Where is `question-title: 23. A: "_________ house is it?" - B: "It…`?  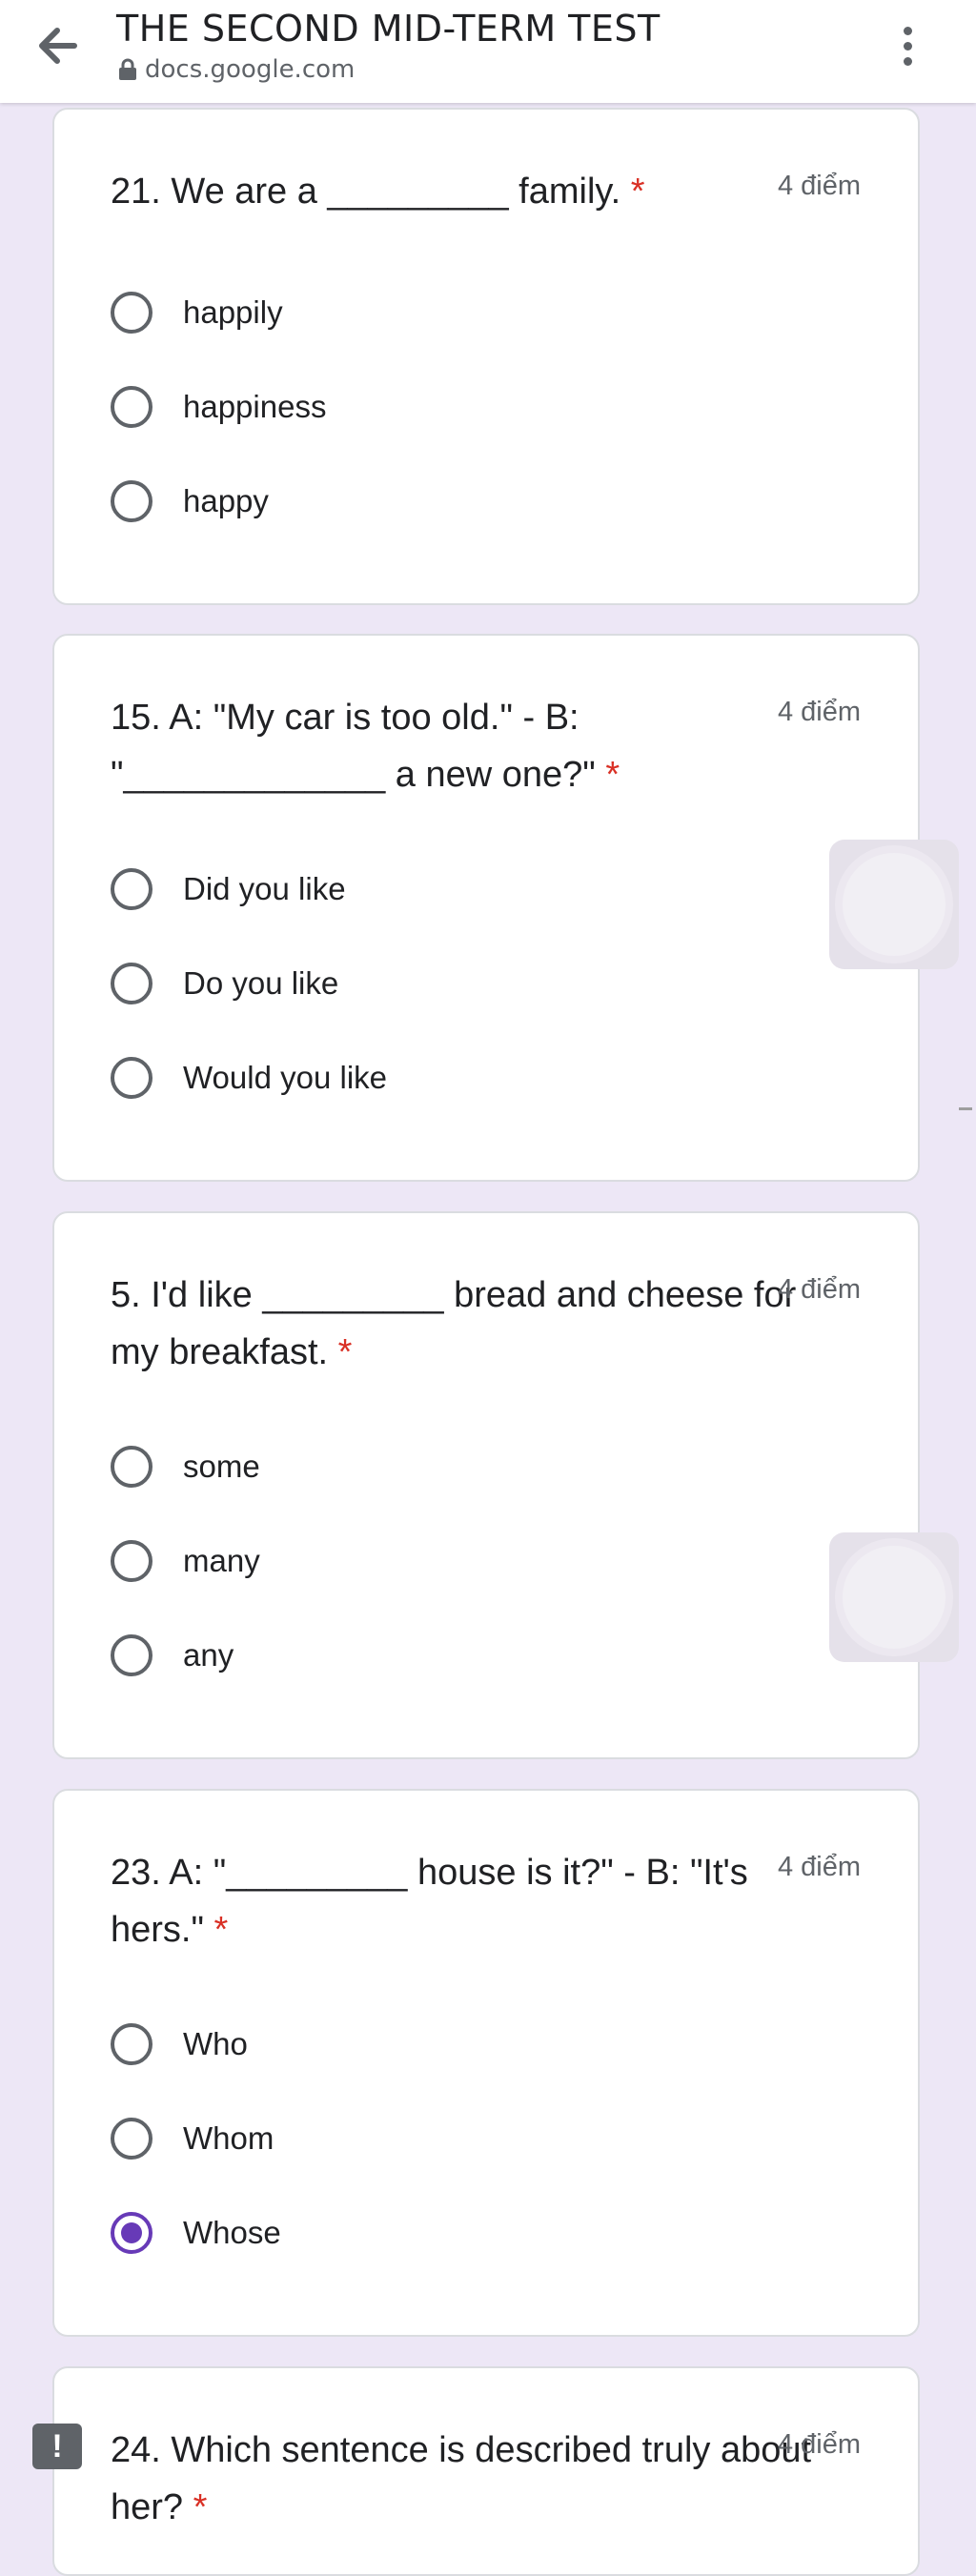
question-title: 23. A: "_________ house is it?" - B: "It… is located at coordinates (429, 1901).